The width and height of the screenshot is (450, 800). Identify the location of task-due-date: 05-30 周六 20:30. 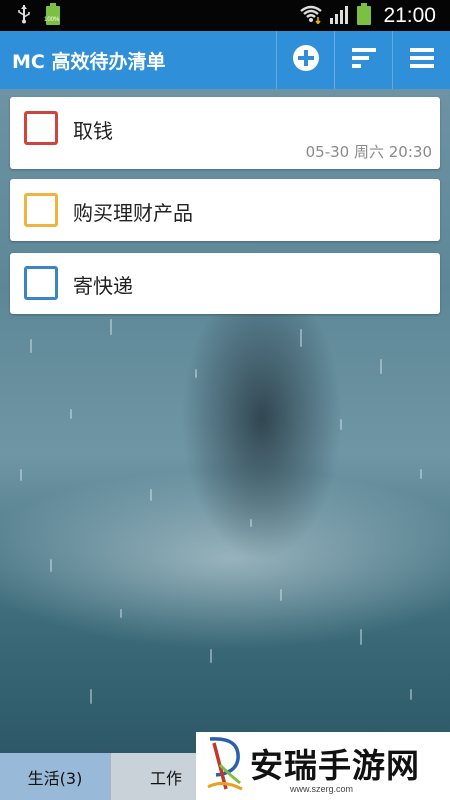
(368, 152).